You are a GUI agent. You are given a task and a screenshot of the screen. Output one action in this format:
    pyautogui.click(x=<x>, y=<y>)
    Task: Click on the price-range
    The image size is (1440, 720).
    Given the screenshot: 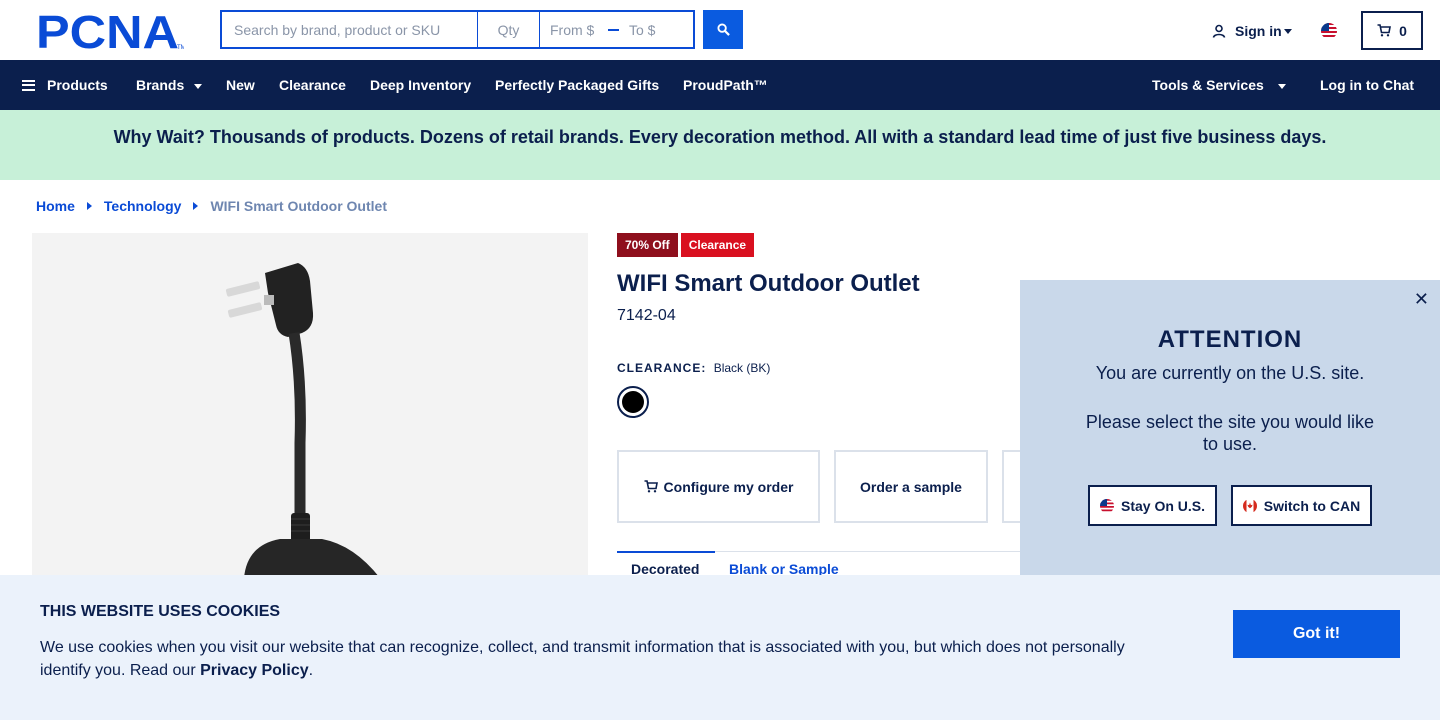 What is the action you would take?
    pyautogui.click(x=617, y=29)
    